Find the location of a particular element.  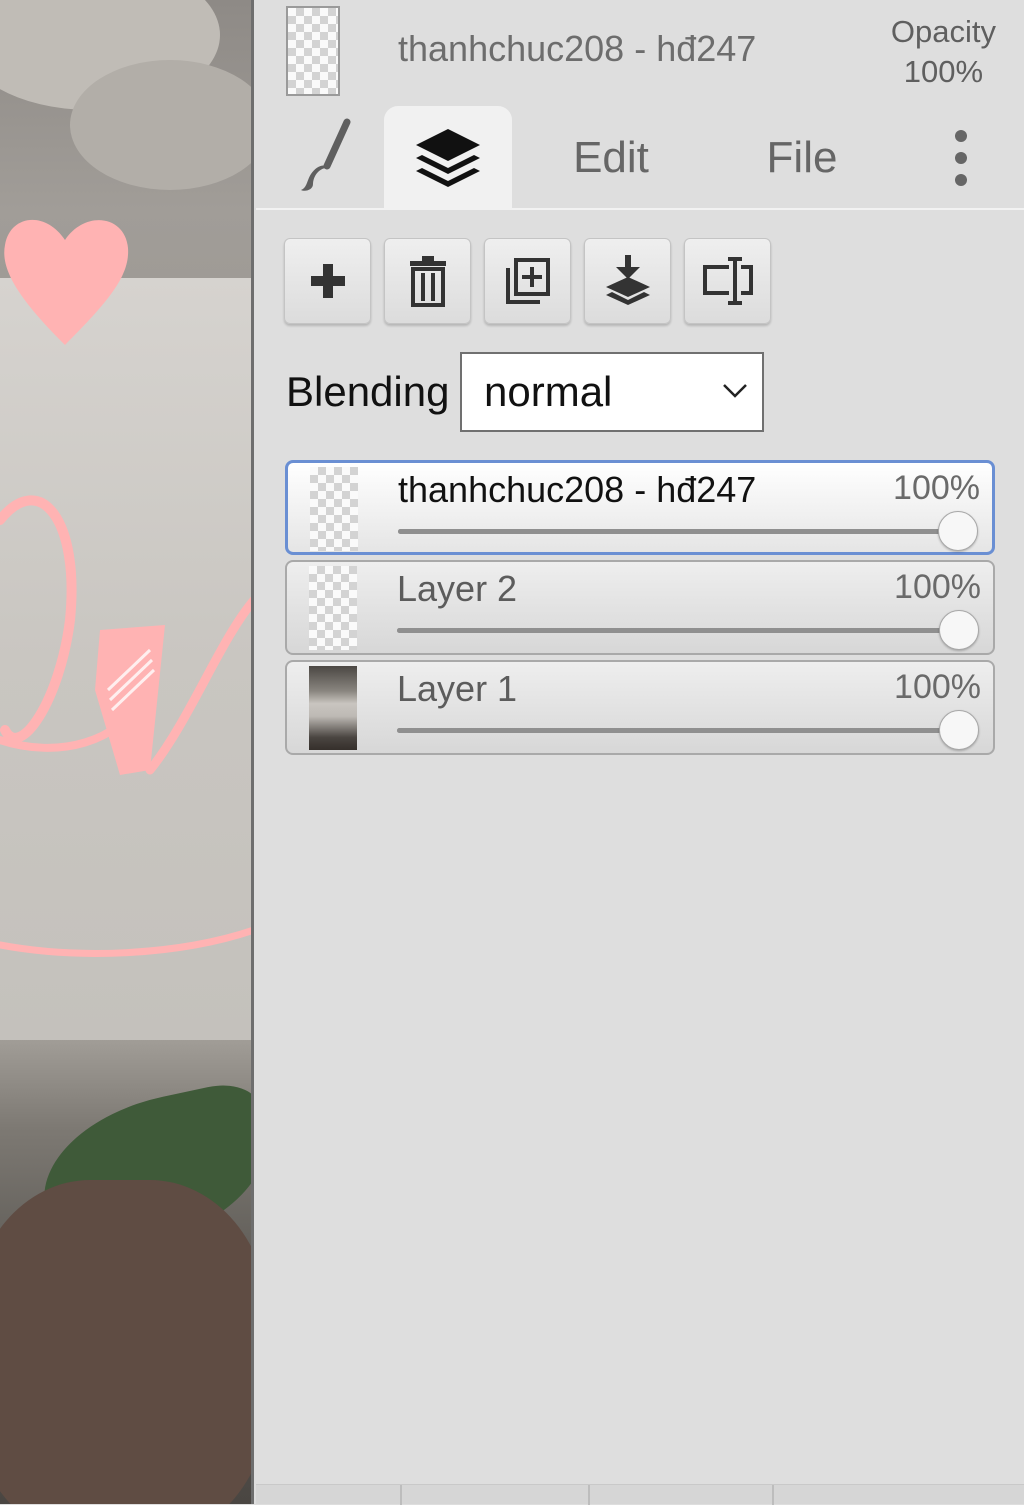

panel-tabs: Edit File is located at coordinates (640, 158).